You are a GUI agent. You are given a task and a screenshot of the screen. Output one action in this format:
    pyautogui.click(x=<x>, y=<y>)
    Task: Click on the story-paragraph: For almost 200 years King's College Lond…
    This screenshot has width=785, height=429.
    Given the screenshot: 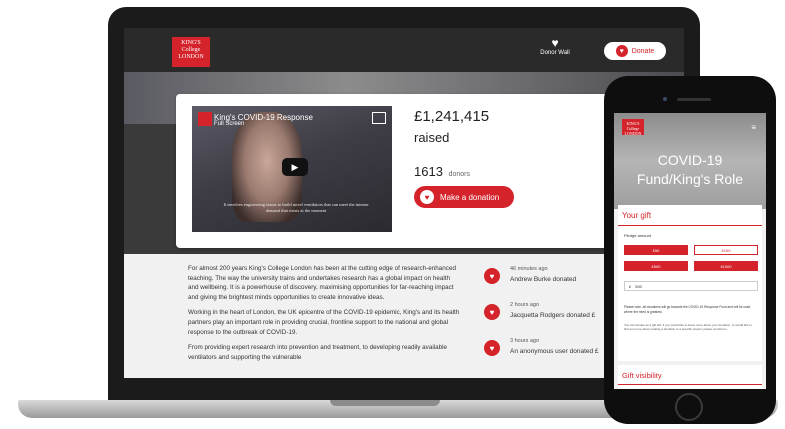 What is the action you would take?
    pyautogui.click(x=322, y=283)
    